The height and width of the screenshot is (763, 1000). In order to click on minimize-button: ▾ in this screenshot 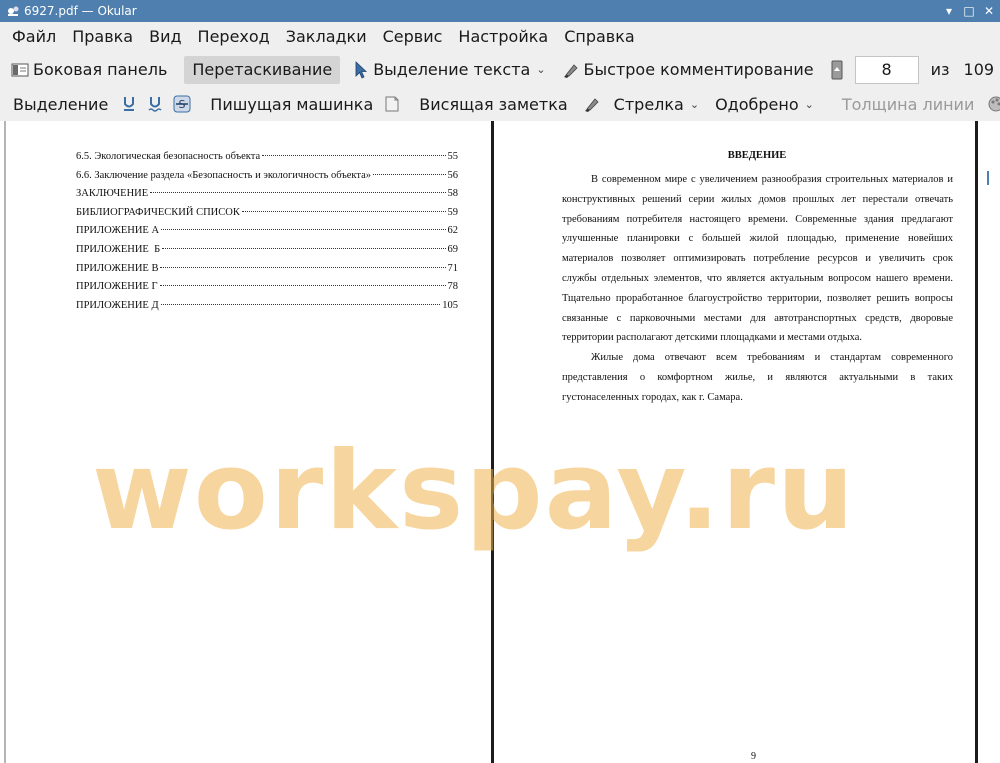, I will do `click(949, 11)`.